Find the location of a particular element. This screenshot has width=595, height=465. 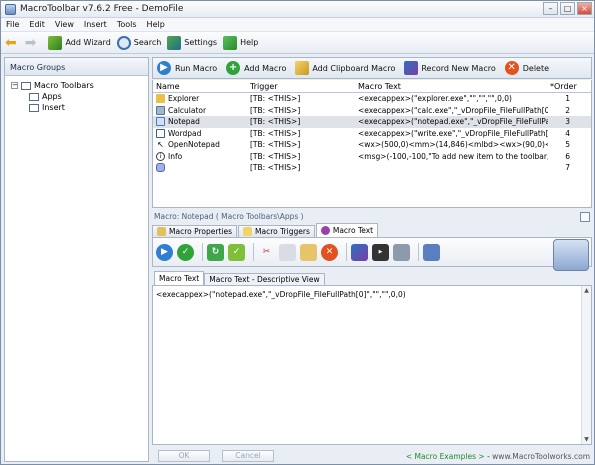

back-button: ⬅ is located at coordinates (12, 43).